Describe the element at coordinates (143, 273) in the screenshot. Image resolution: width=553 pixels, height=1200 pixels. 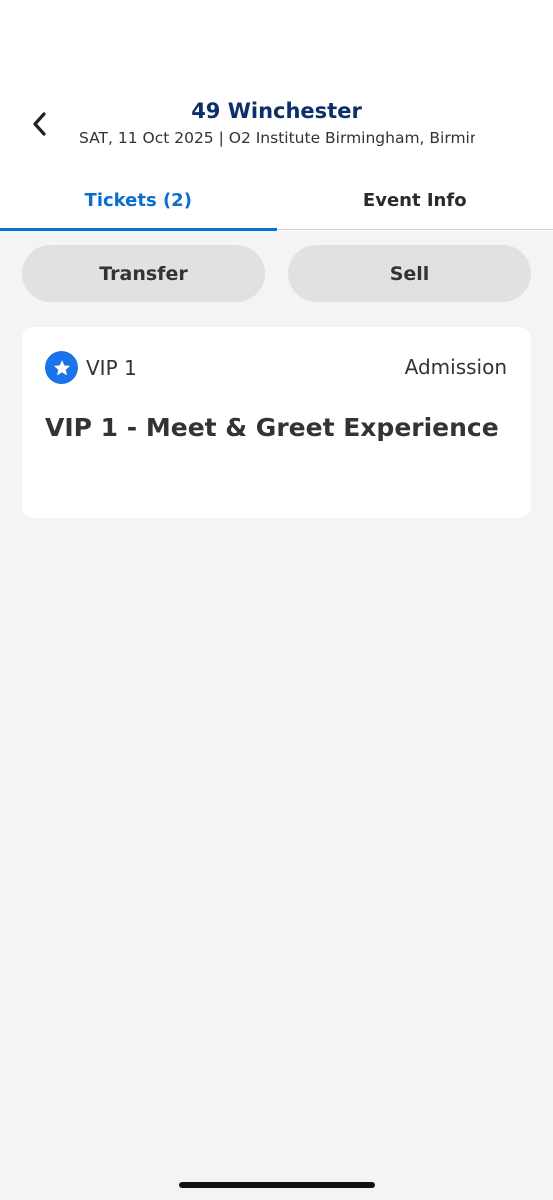
I see `transfer-button: Transfer` at that location.